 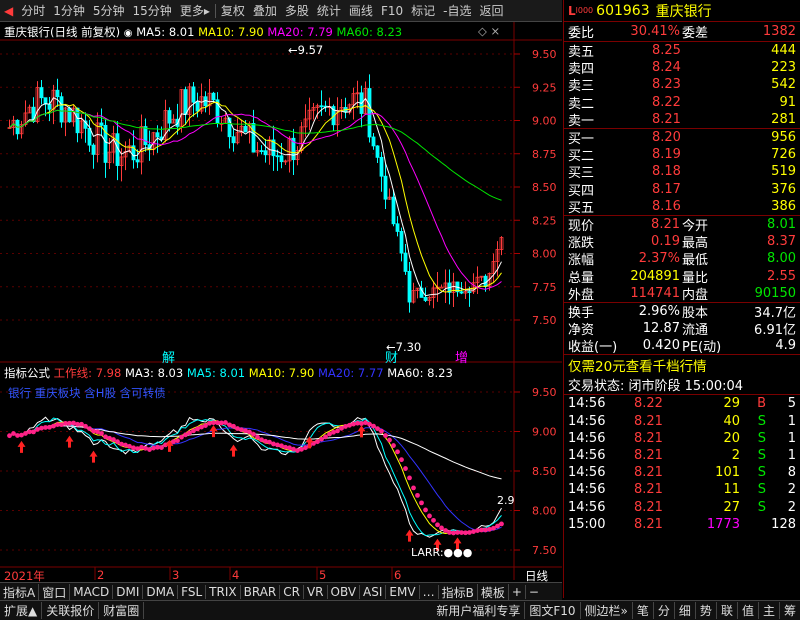 I want to click on tab-dmi: DMI, so click(x=128, y=592).